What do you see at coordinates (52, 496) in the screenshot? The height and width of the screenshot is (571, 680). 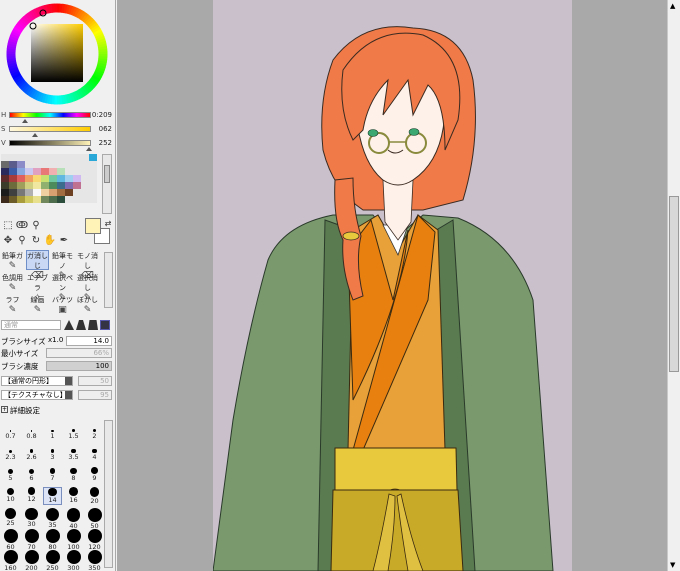 I see `brush-size-14: 14` at bounding box center [52, 496].